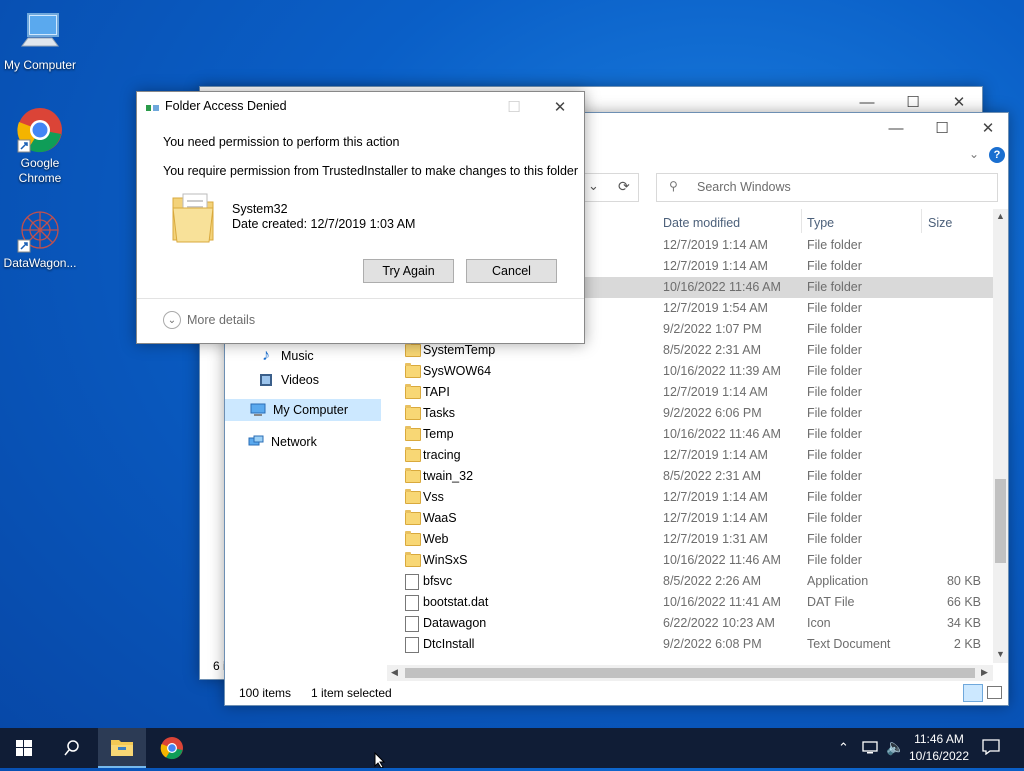 The height and width of the screenshot is (771, 1024). I want to click on taskbar-chrome, so click(172, 748).